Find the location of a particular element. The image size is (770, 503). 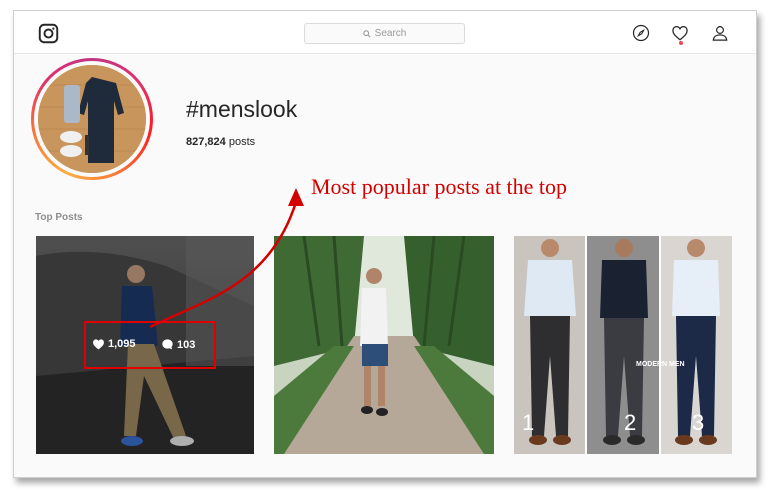

comment-bubble-icon is located at coordinates (167, 344).